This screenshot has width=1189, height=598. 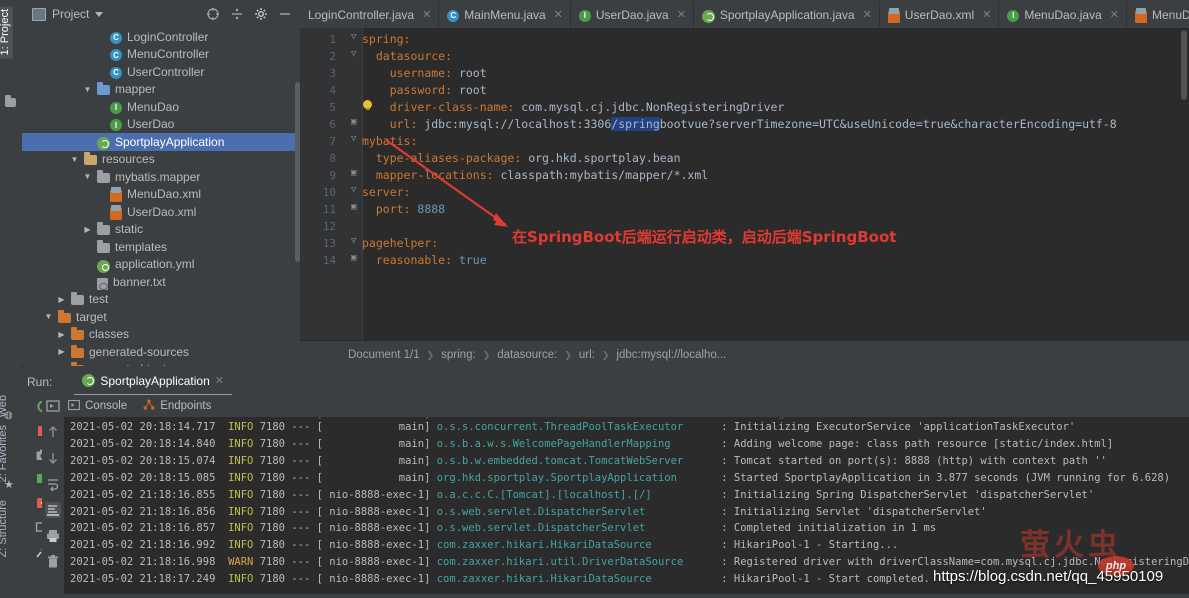 I want to click on tab-console: Console, so click(x=97, y=406).